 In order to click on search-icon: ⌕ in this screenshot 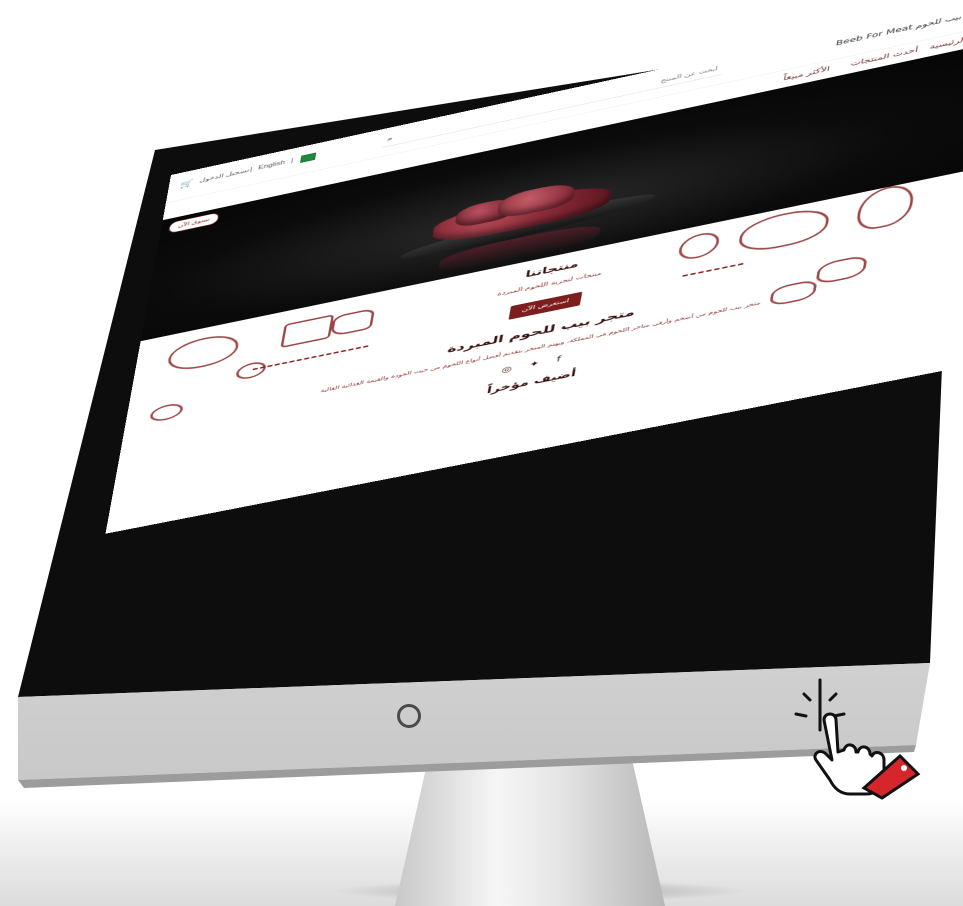, I will do `click(389, 139)`.